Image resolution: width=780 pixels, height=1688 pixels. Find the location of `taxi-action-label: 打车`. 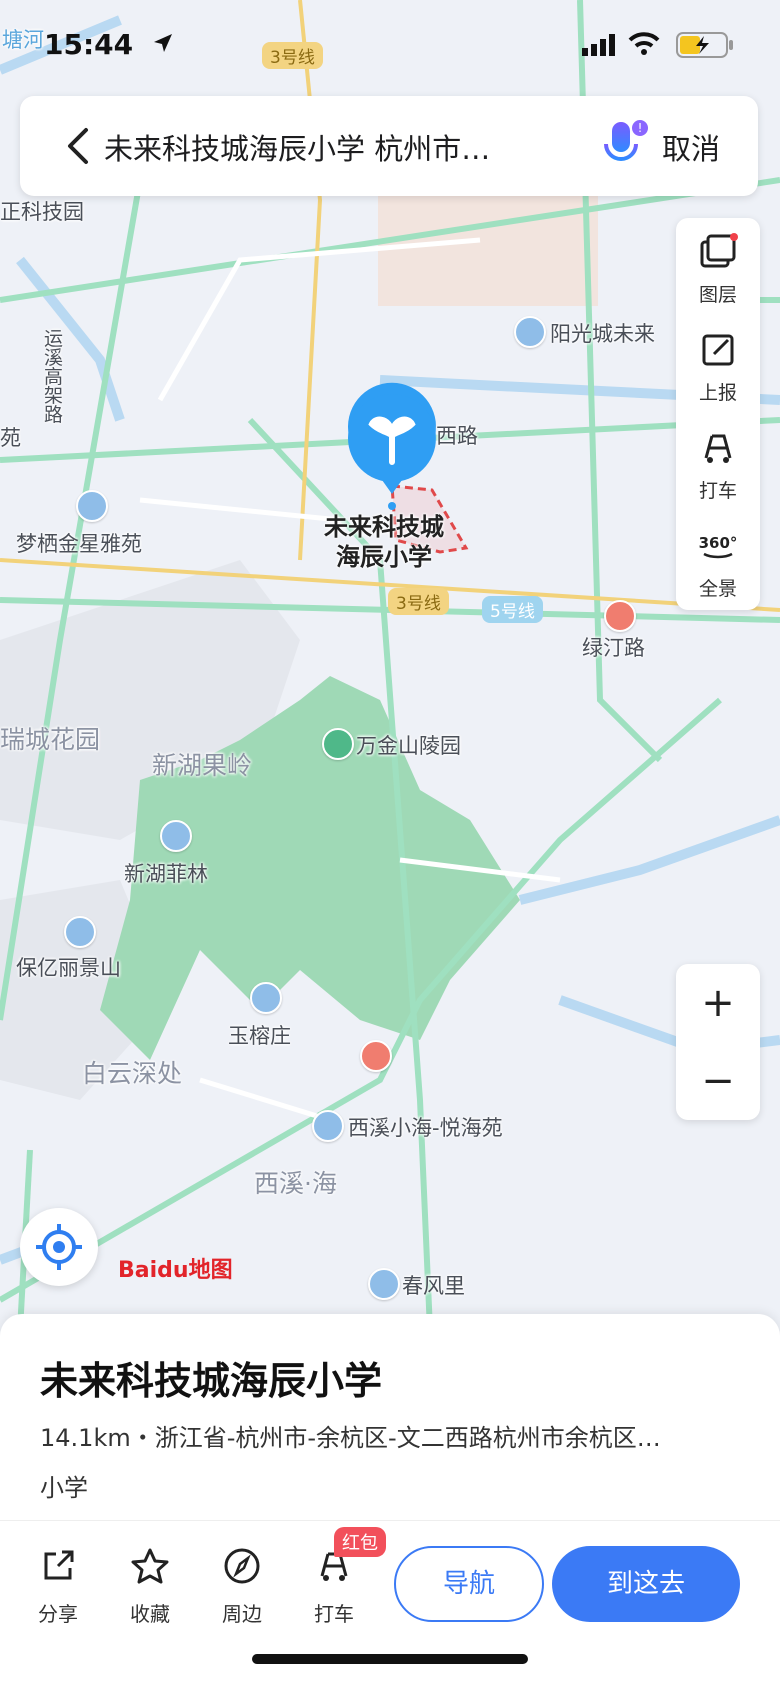

taxi-action-label: 打车 is located at coordinates (334, 1614).